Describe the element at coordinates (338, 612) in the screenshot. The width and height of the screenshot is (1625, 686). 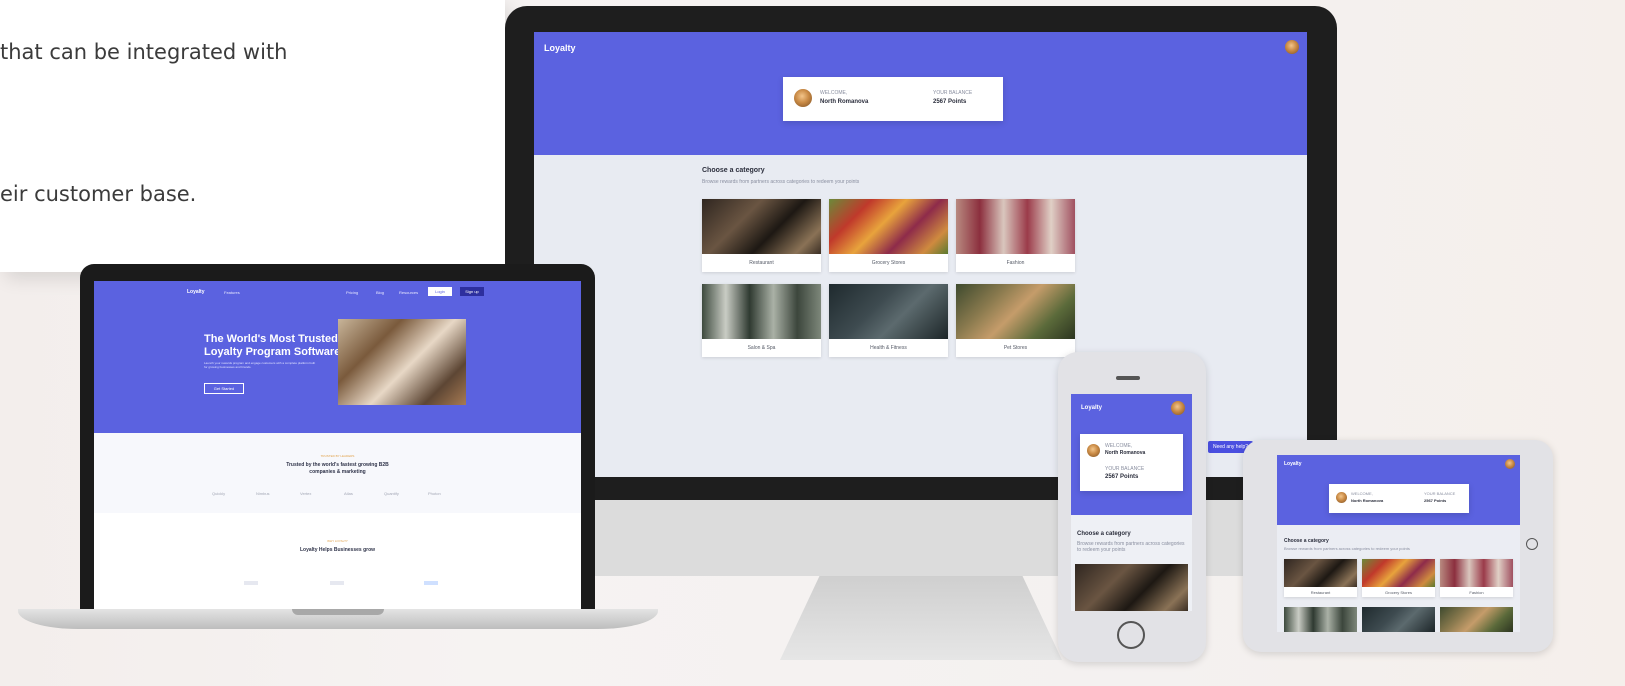
I see `laptop-notch` at that location.